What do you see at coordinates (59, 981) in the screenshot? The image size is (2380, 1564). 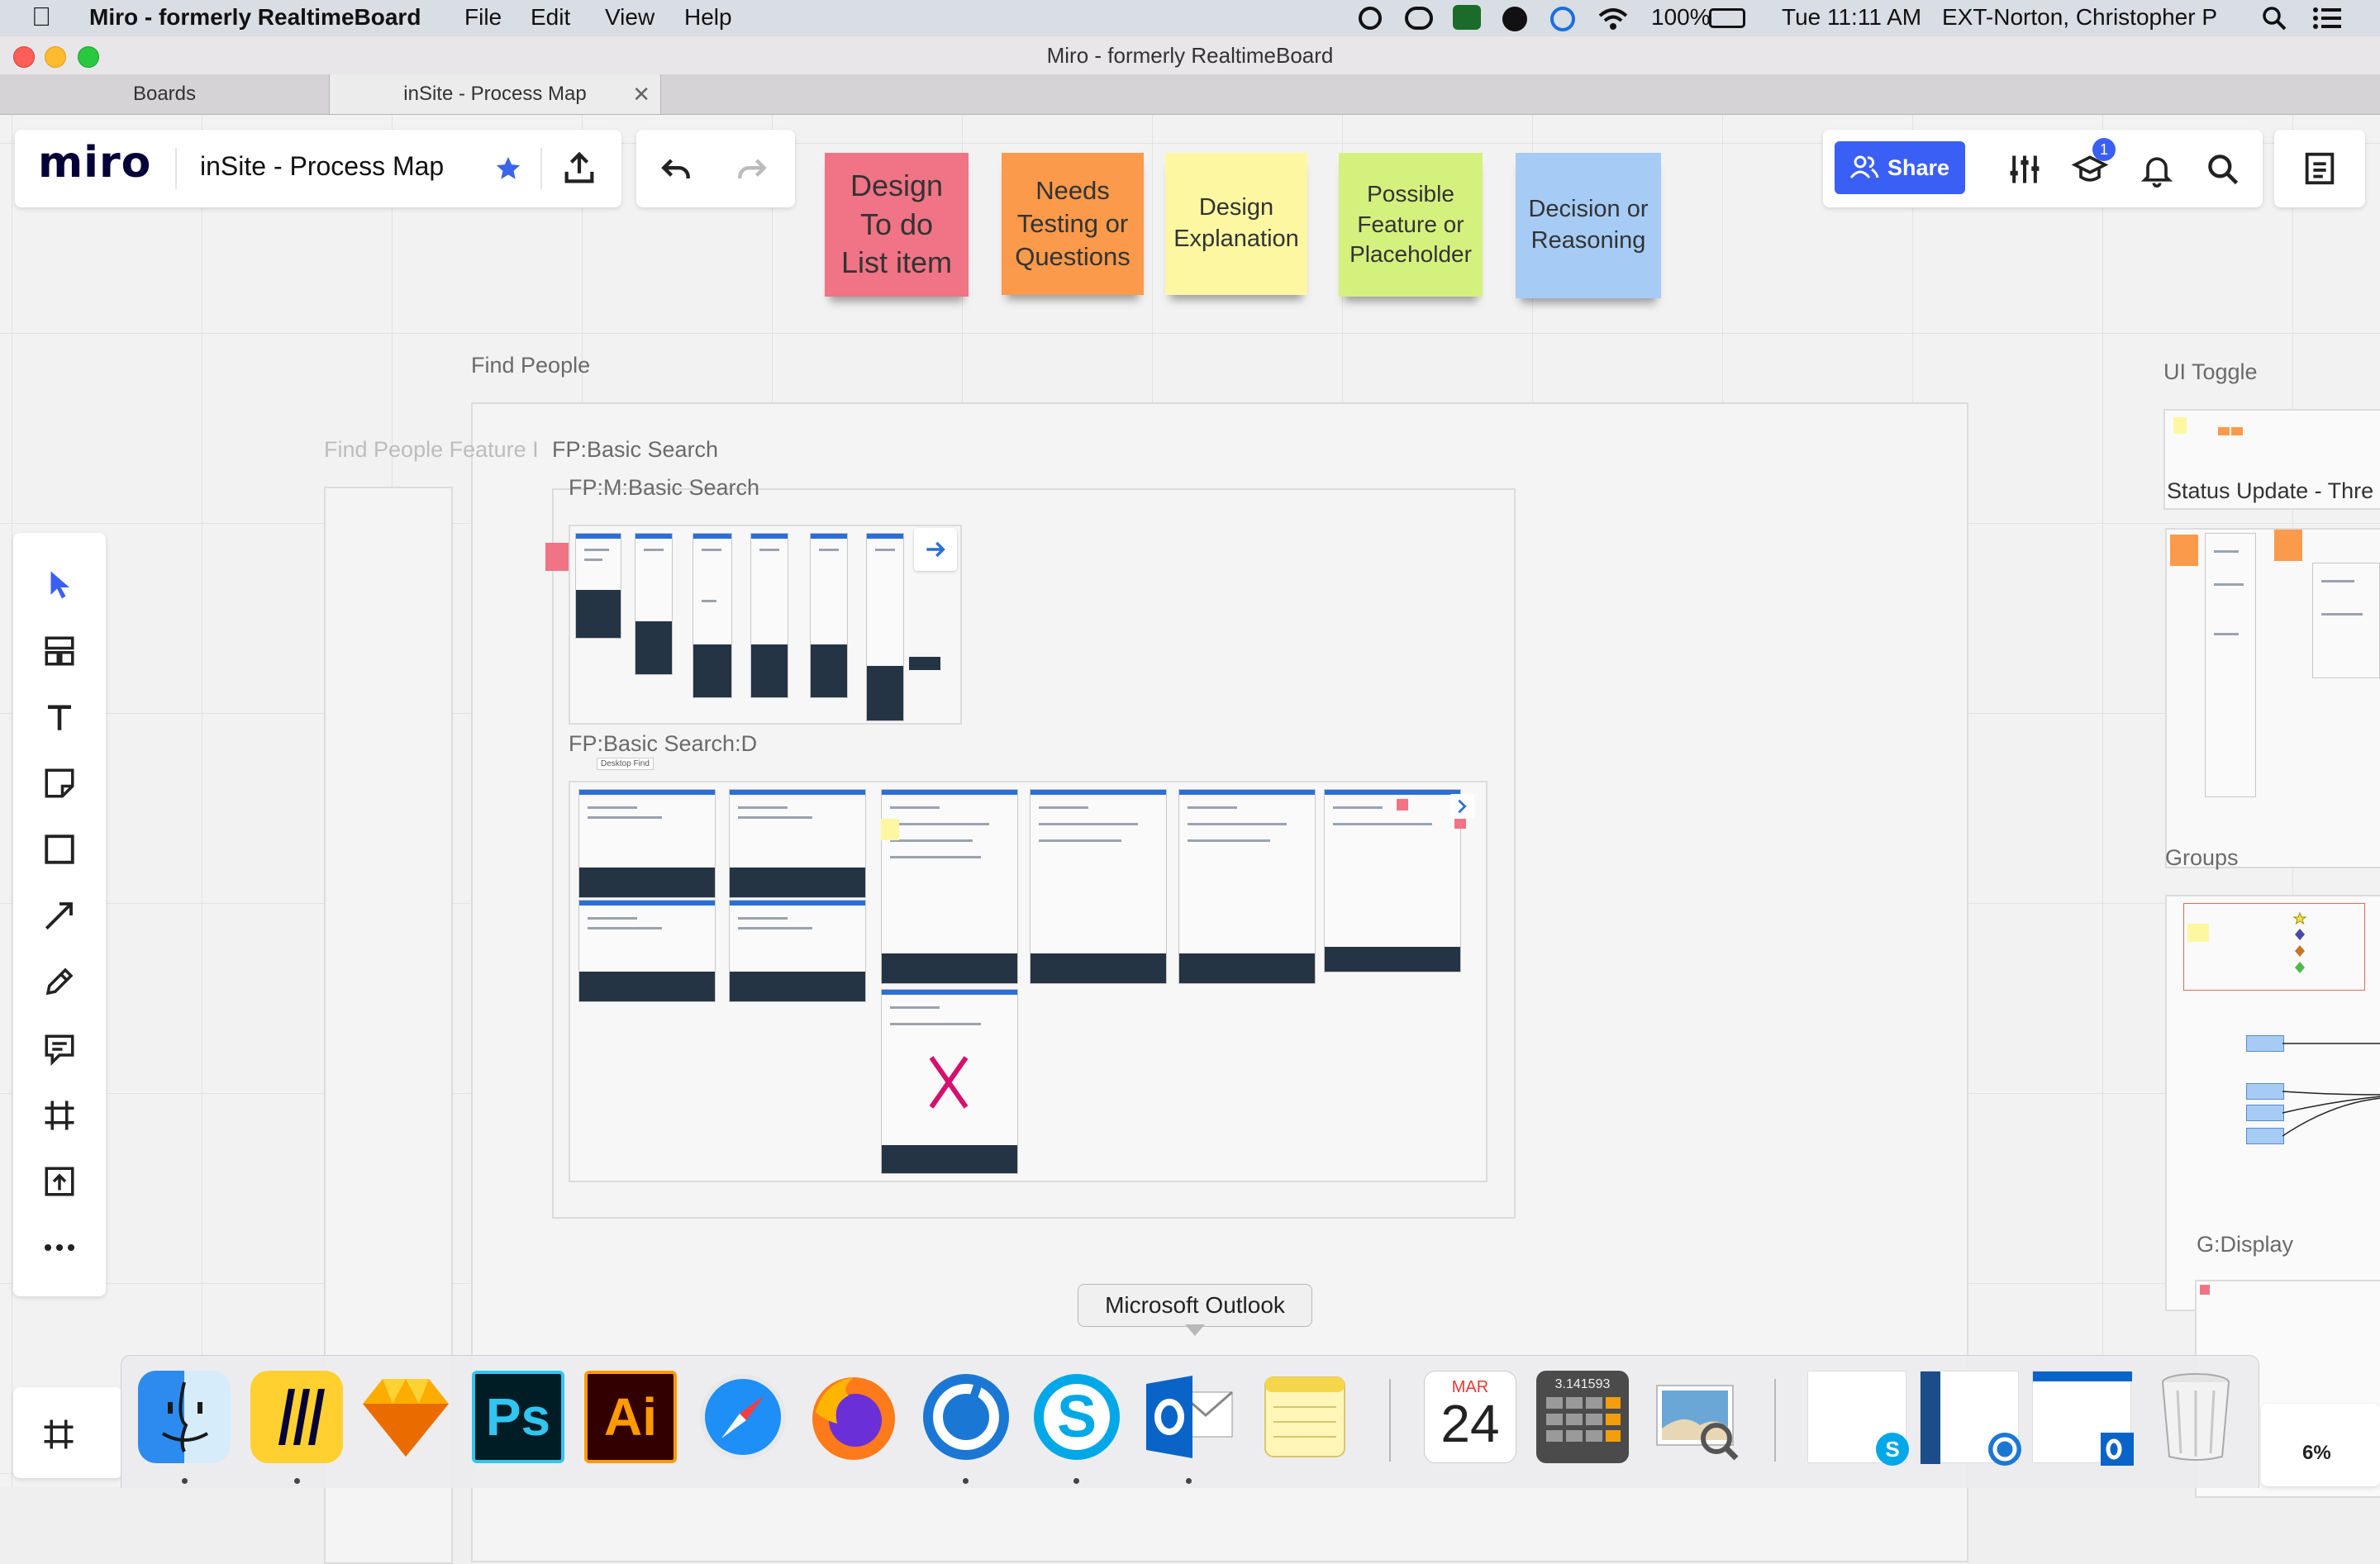 I see `pen-tool` at bounding box center [59, 981].